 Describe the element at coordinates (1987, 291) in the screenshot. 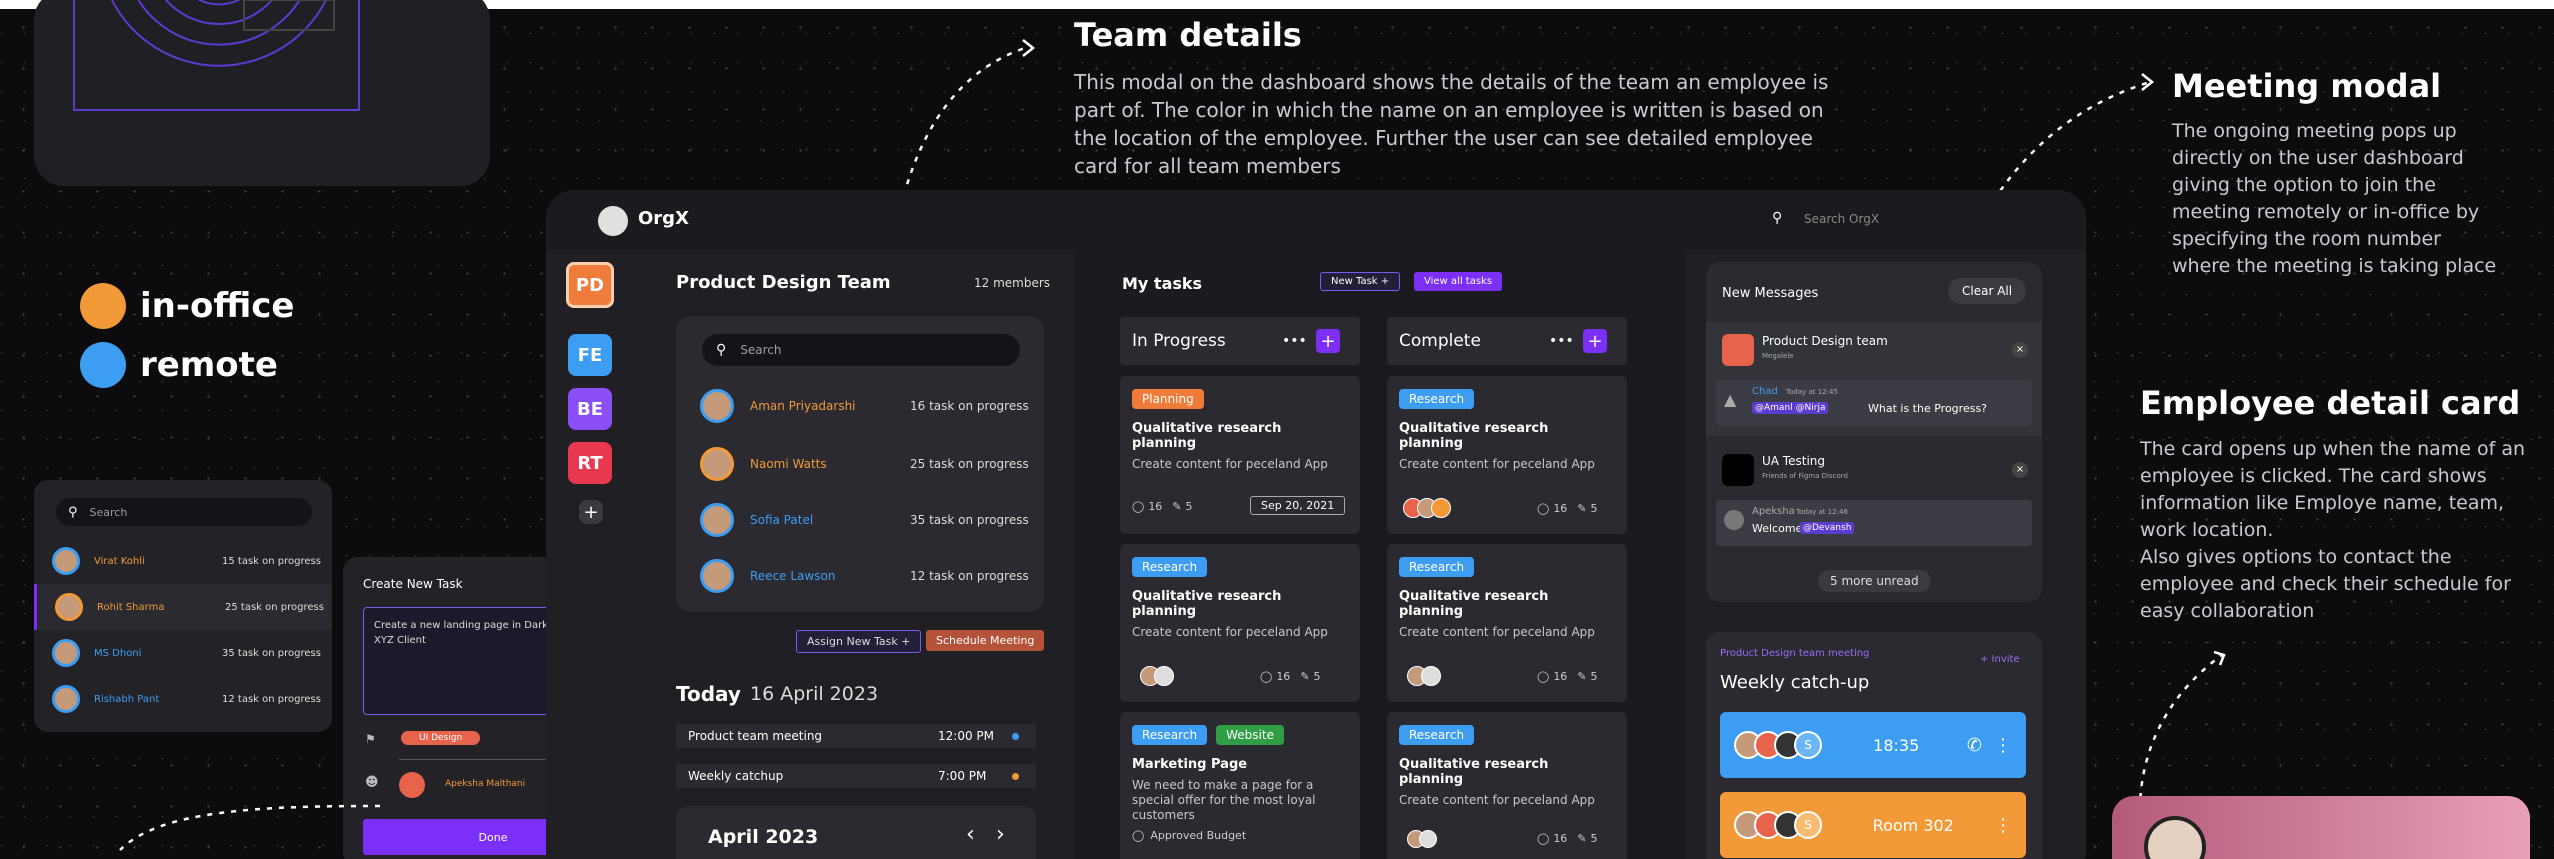

I see `clear-all-button: Clear All` at that location.